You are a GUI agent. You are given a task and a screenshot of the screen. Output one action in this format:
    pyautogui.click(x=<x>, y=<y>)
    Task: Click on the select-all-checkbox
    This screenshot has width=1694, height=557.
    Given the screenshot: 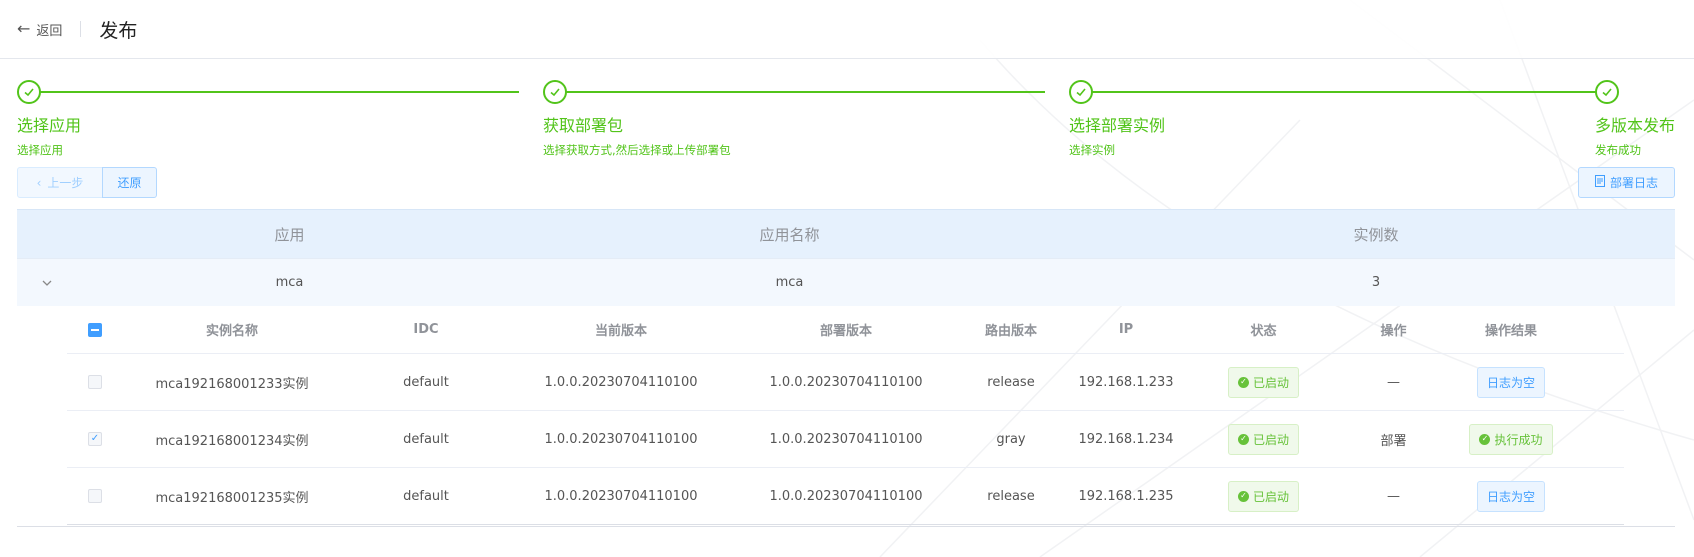 What is the action you would take?
    pyautogui.click(x=95, y=329)
    